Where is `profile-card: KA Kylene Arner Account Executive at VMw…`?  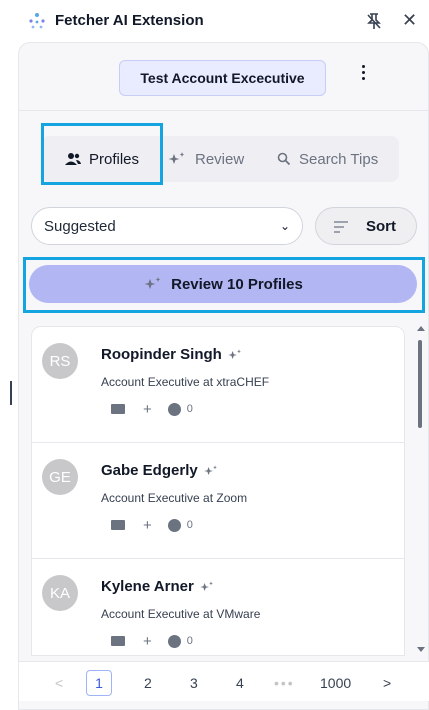
profile-card: KA Kylene Arner Account Executive at VMw… is located at coordinates (218, 607).